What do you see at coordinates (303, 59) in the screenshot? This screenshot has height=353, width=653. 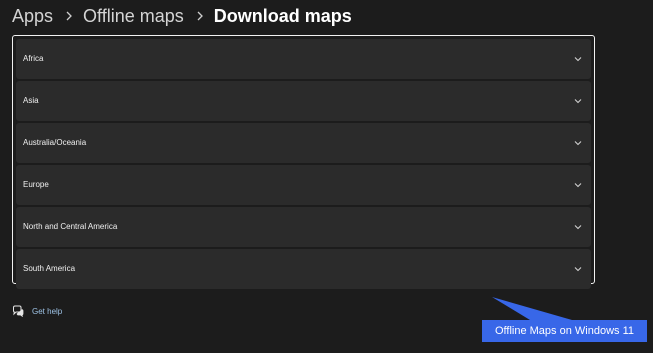 I see `region-item-africa: Africa` at bounding box center [303, 59].